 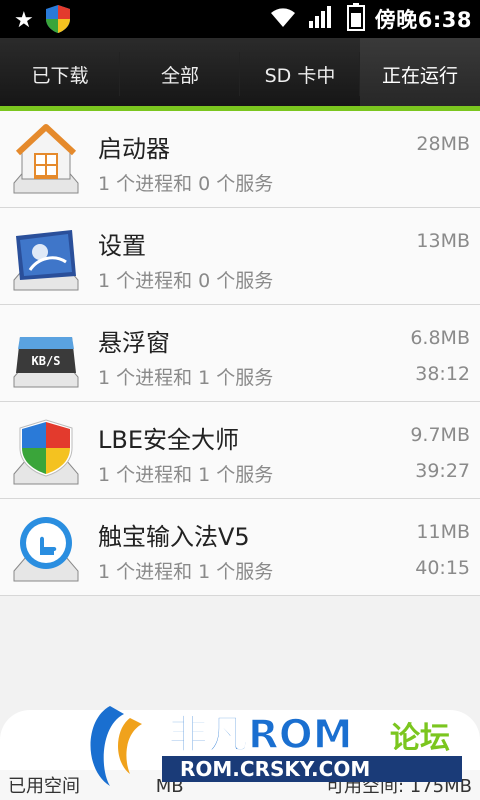 I want to click on watermark-logo: 非凡ROM 论坛 ROM.CRSKY.COM, so click(x=285, y=746).